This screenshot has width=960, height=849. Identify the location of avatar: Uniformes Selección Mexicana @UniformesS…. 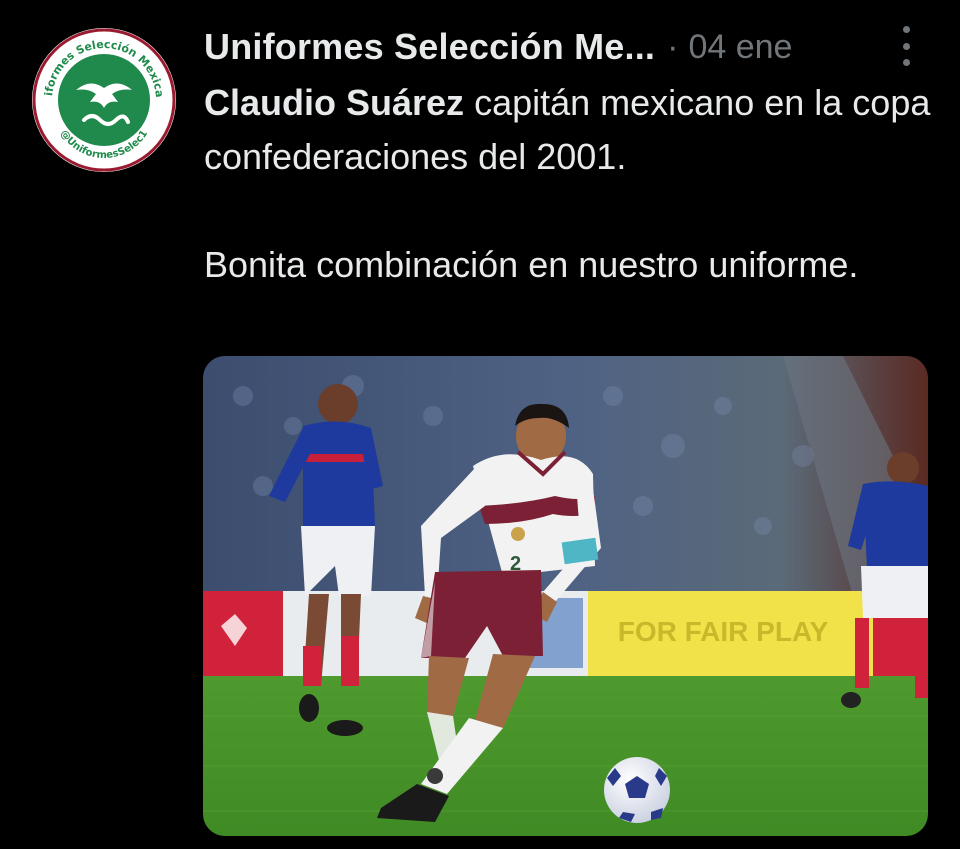
(104, 100).